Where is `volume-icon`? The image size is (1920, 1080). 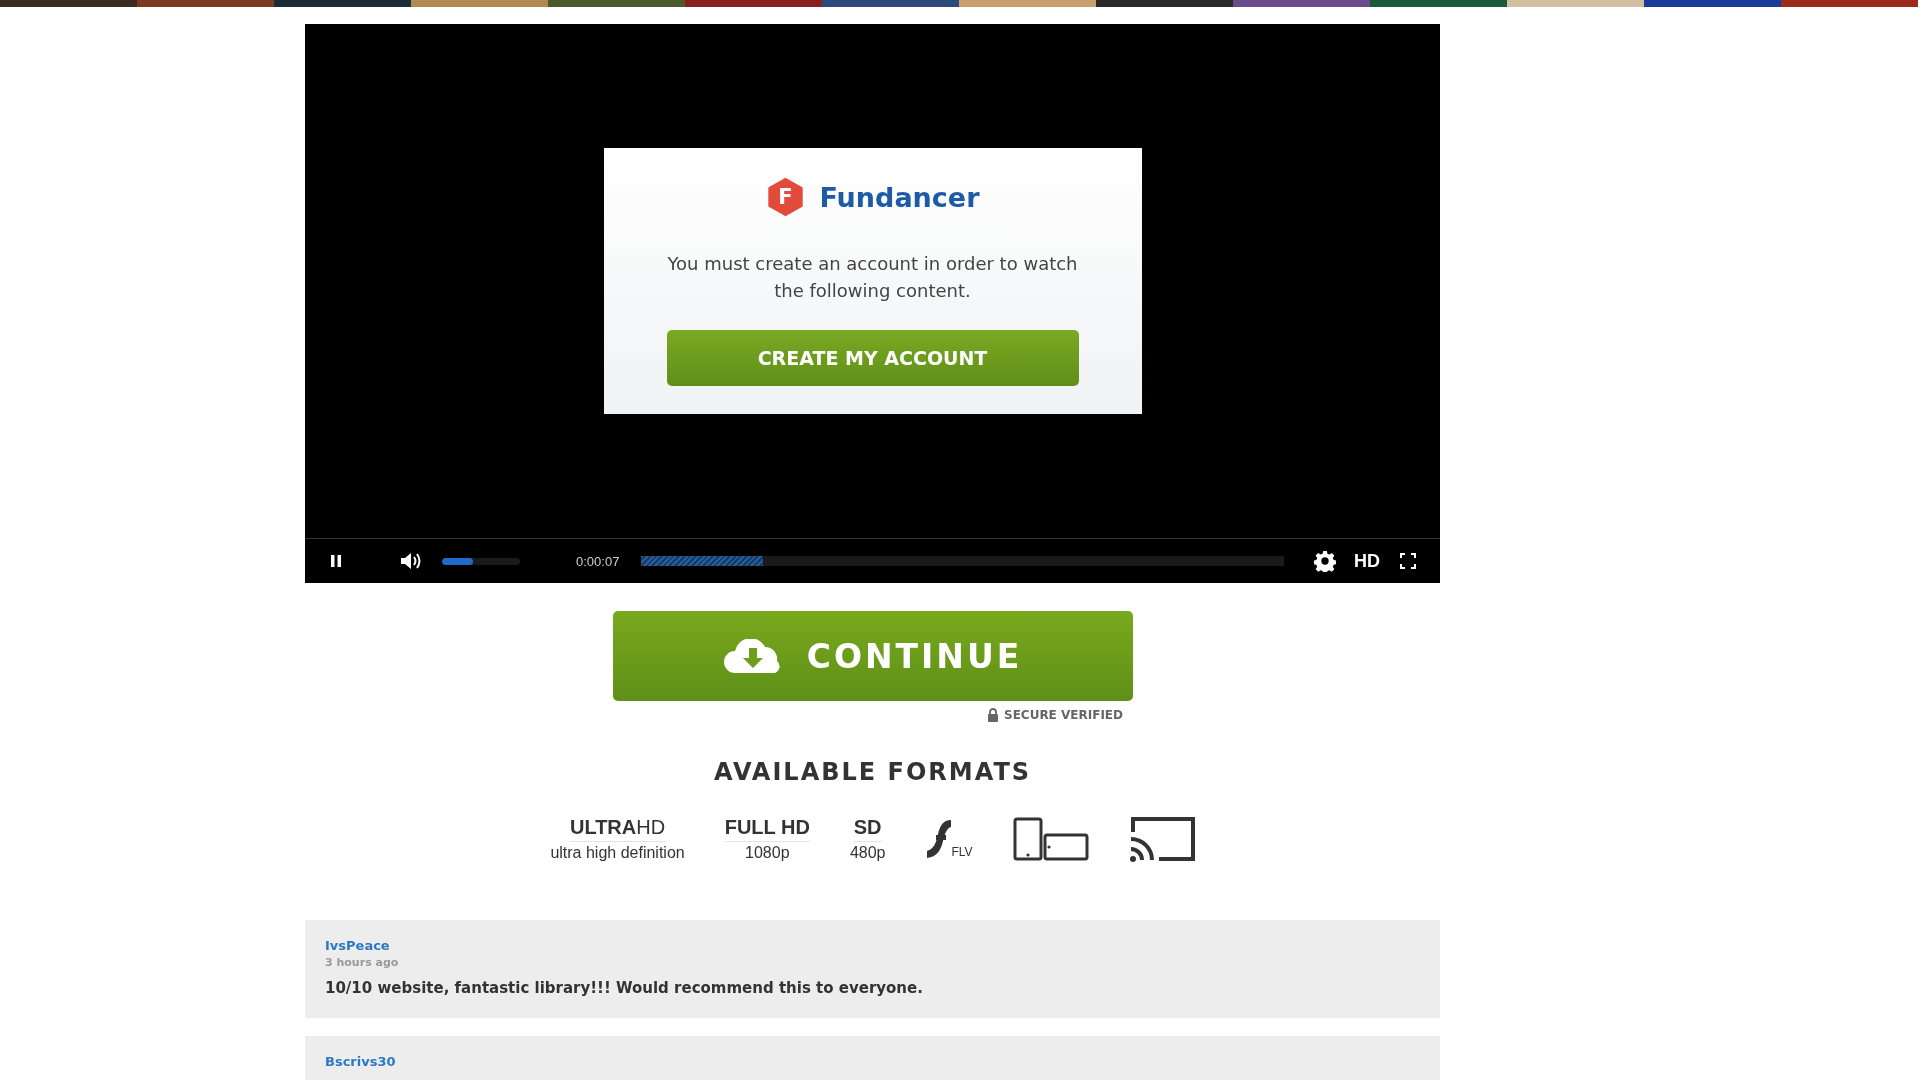 volume-icon is located at coordinates (411, 561).